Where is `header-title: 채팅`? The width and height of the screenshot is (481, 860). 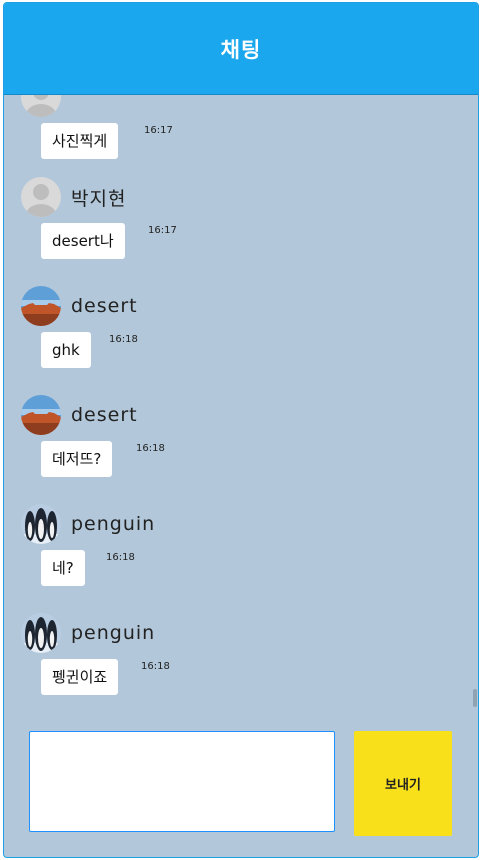
header-title: 채팅 is located at coordinates (241, 49).